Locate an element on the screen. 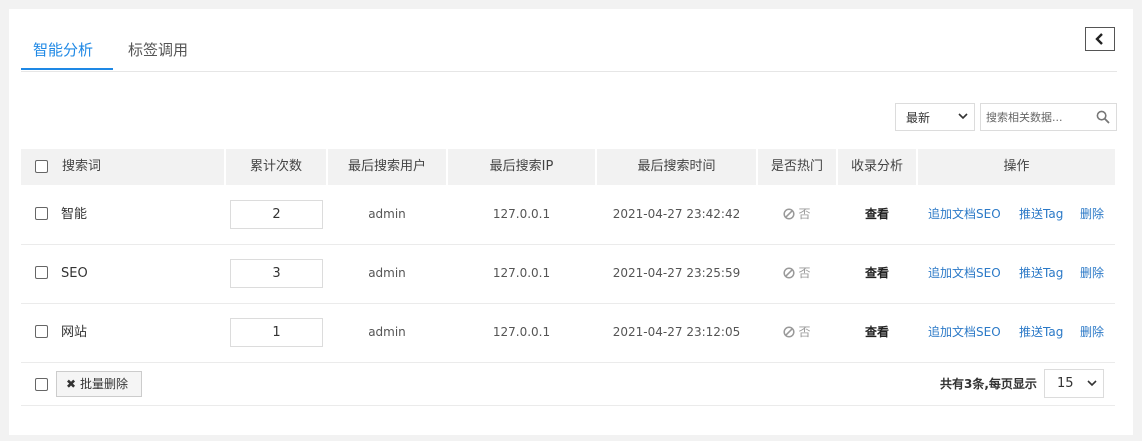 This screenshot has height=441, width=1142. search-icon is located at coordinates (1103, 117).